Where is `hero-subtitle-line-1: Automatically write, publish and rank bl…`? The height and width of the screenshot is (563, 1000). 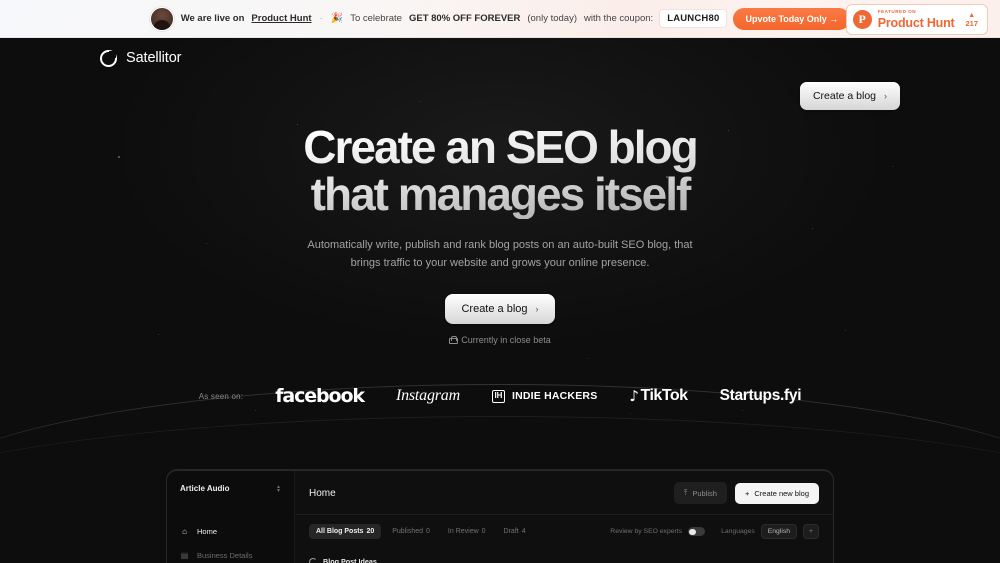
hero-subtitle-line-1: Automatically write, publish and rank bl… is located at coordinates (500, 244).